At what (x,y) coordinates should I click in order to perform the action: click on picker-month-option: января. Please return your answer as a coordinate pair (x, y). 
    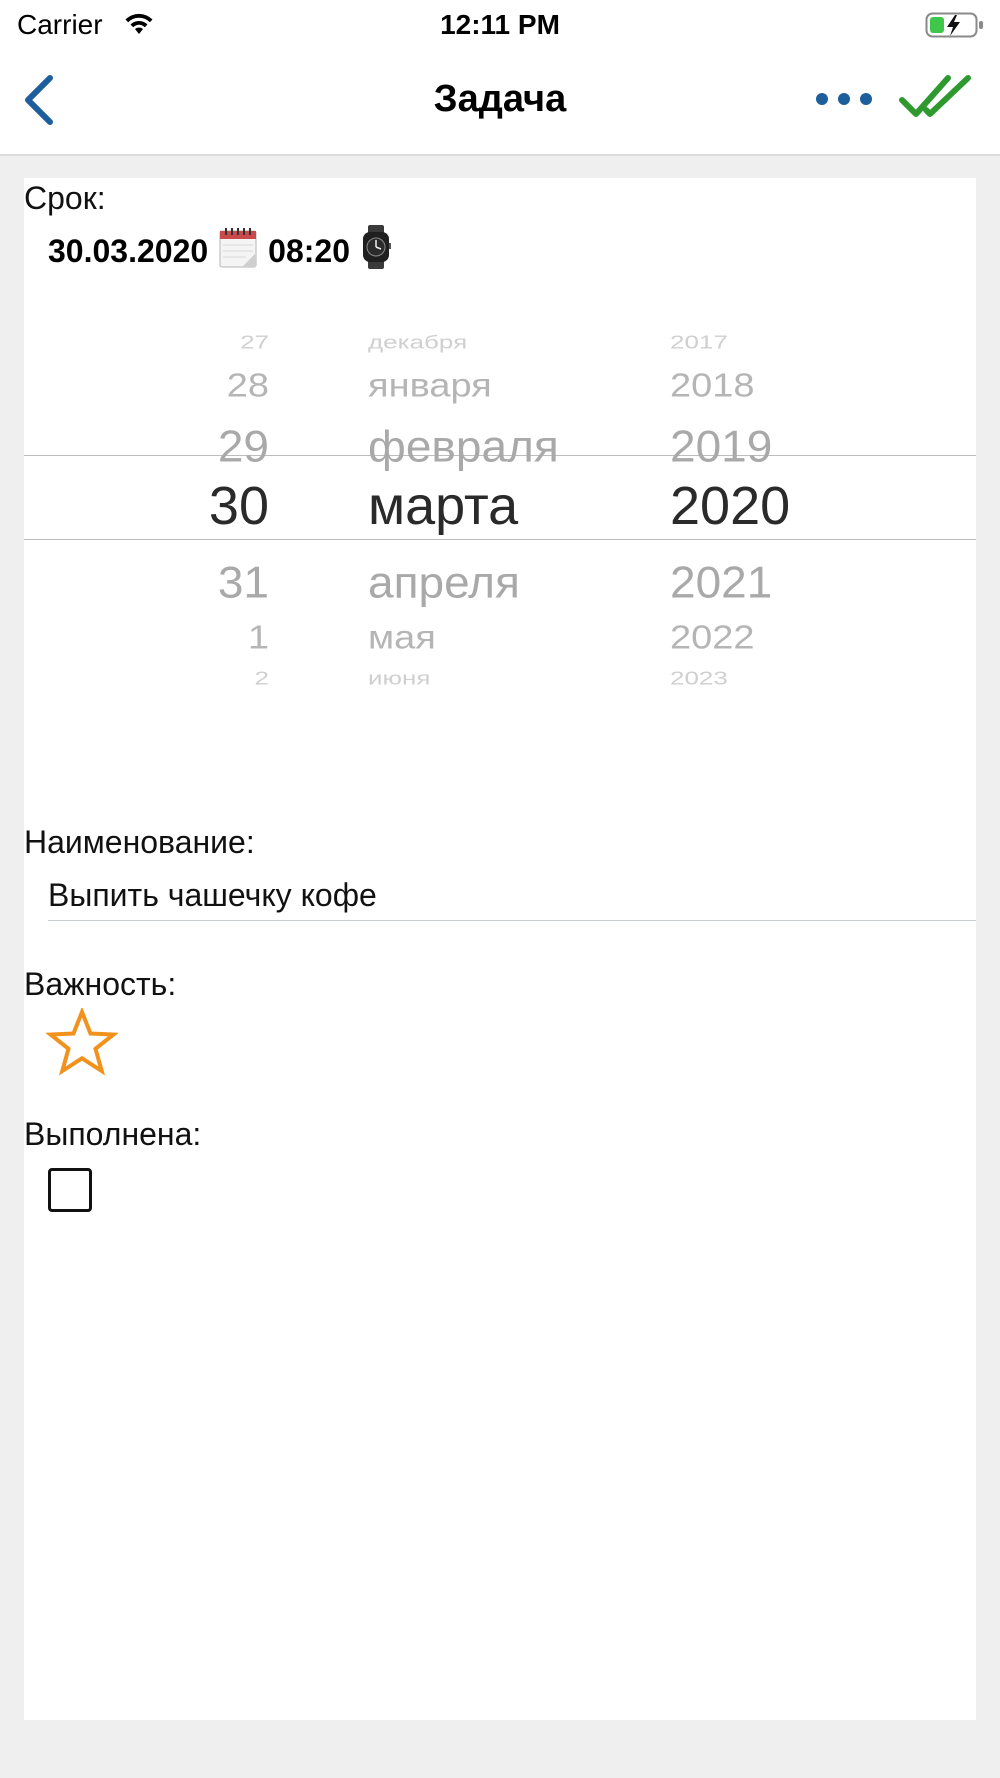
    Looking at the image, I should click on (430, 387).